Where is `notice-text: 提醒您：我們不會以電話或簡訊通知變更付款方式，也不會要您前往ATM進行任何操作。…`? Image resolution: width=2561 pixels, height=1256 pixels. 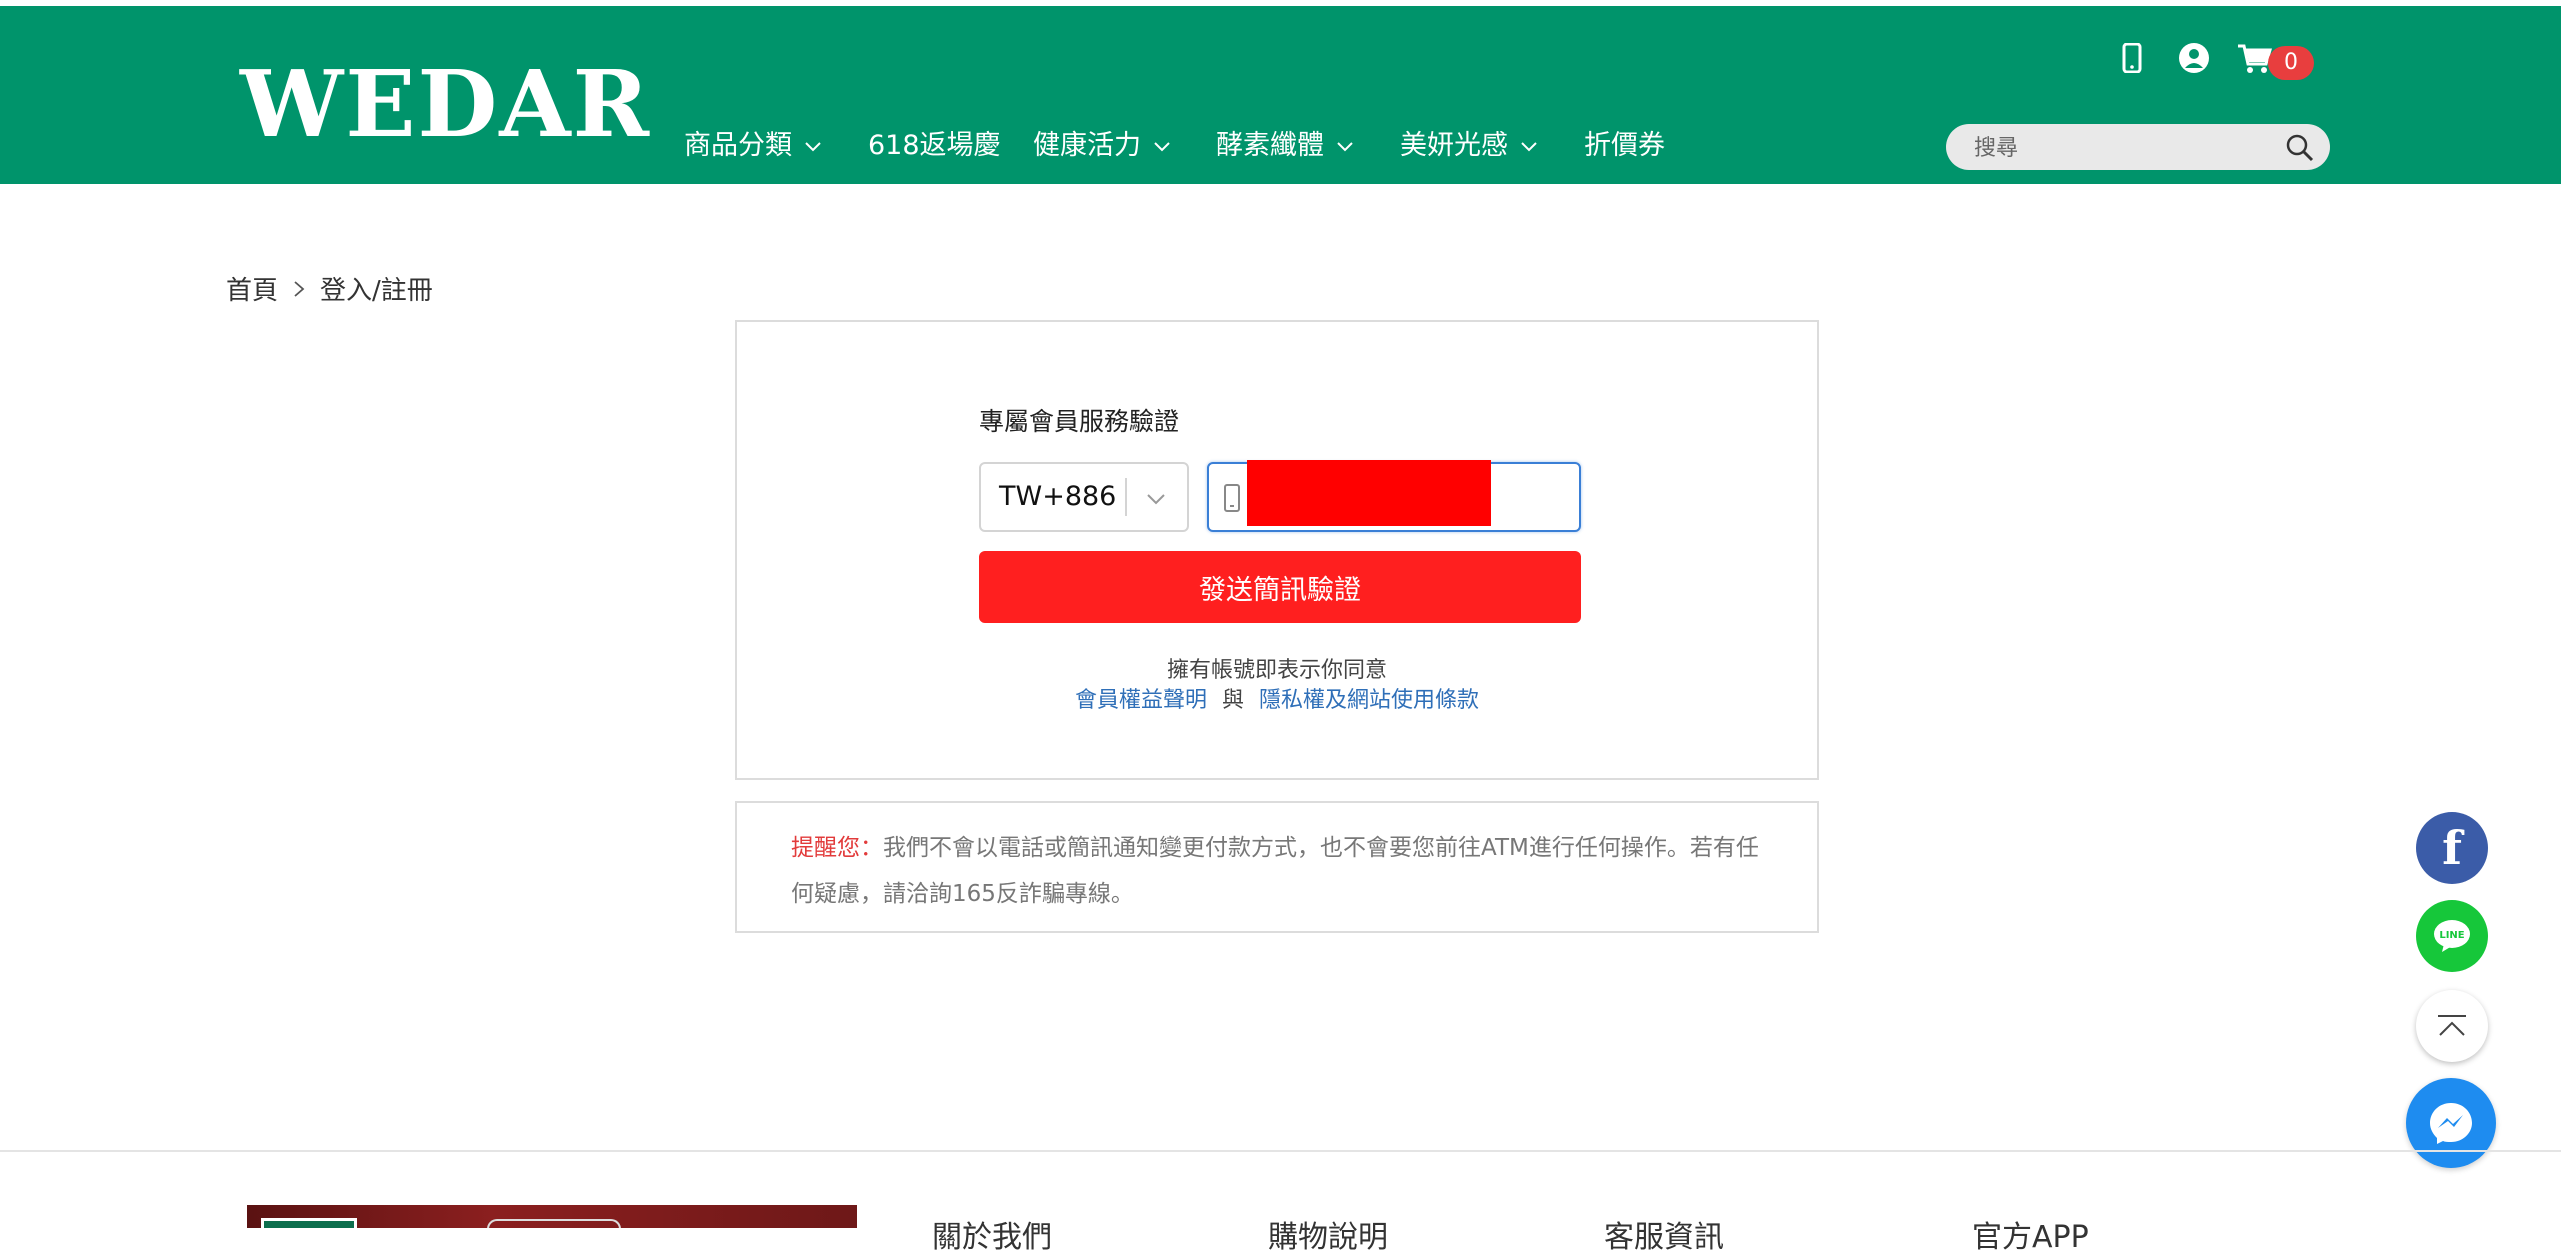 notice-text: 提醒您：我們不會以電話或簡訊通知變更付款方式，也不會要您前往ATM進行任何操作。… is located at coordinates (1281, 871).